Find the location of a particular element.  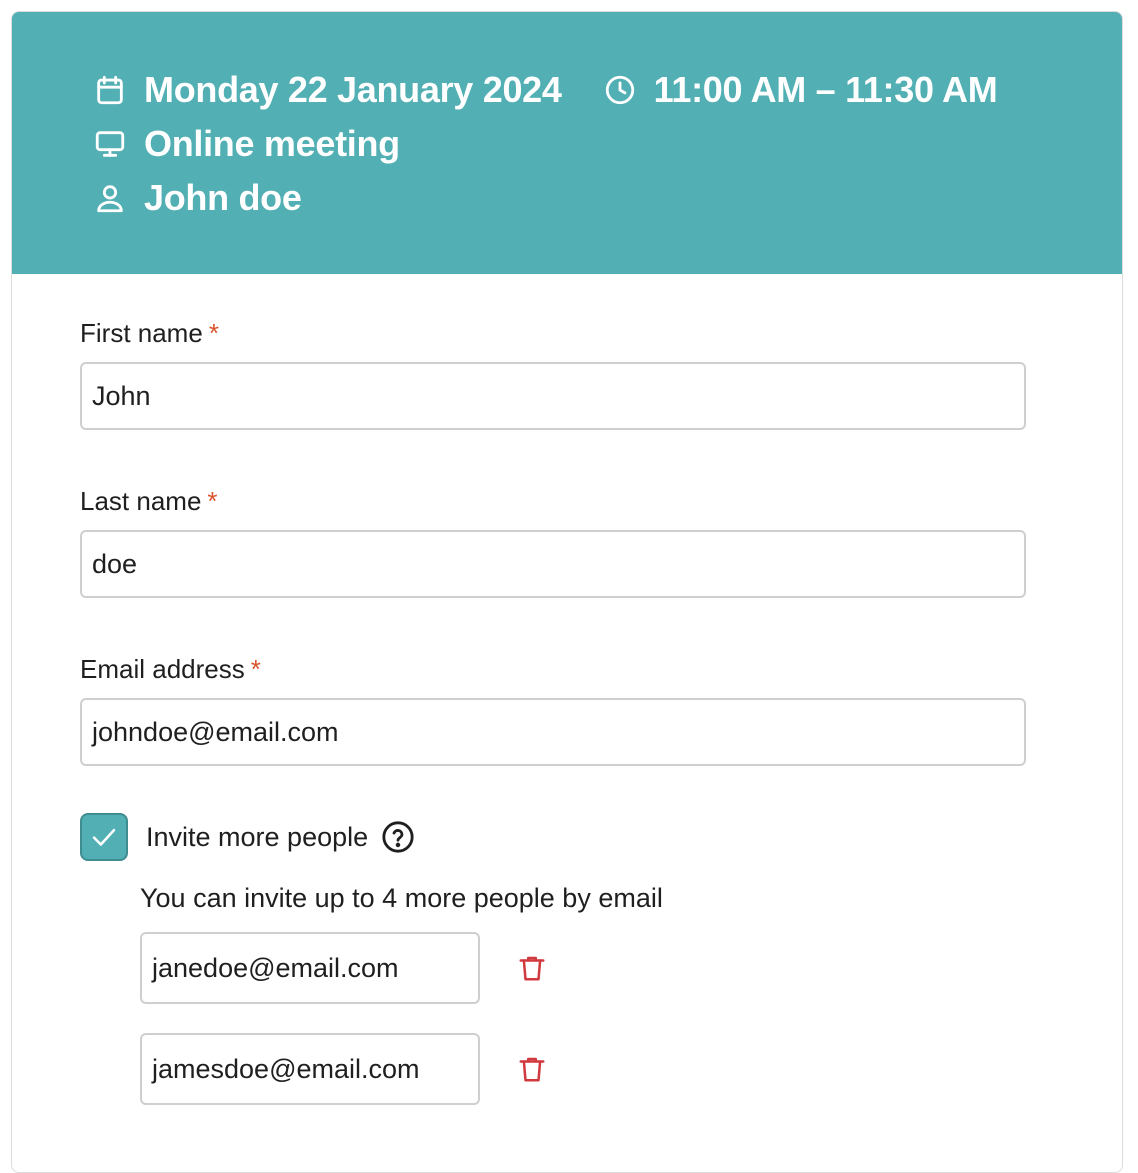

location-row: Online meeting is located at coordinates (246, 144).